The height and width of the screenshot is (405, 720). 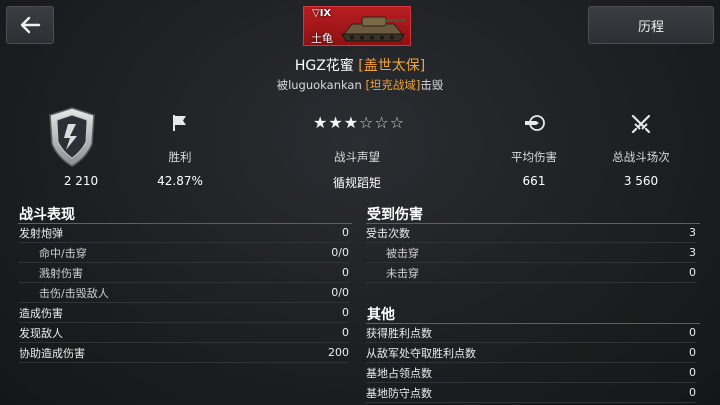 I want to click on killer-name: luguokankan, so click(x=325, y=85).